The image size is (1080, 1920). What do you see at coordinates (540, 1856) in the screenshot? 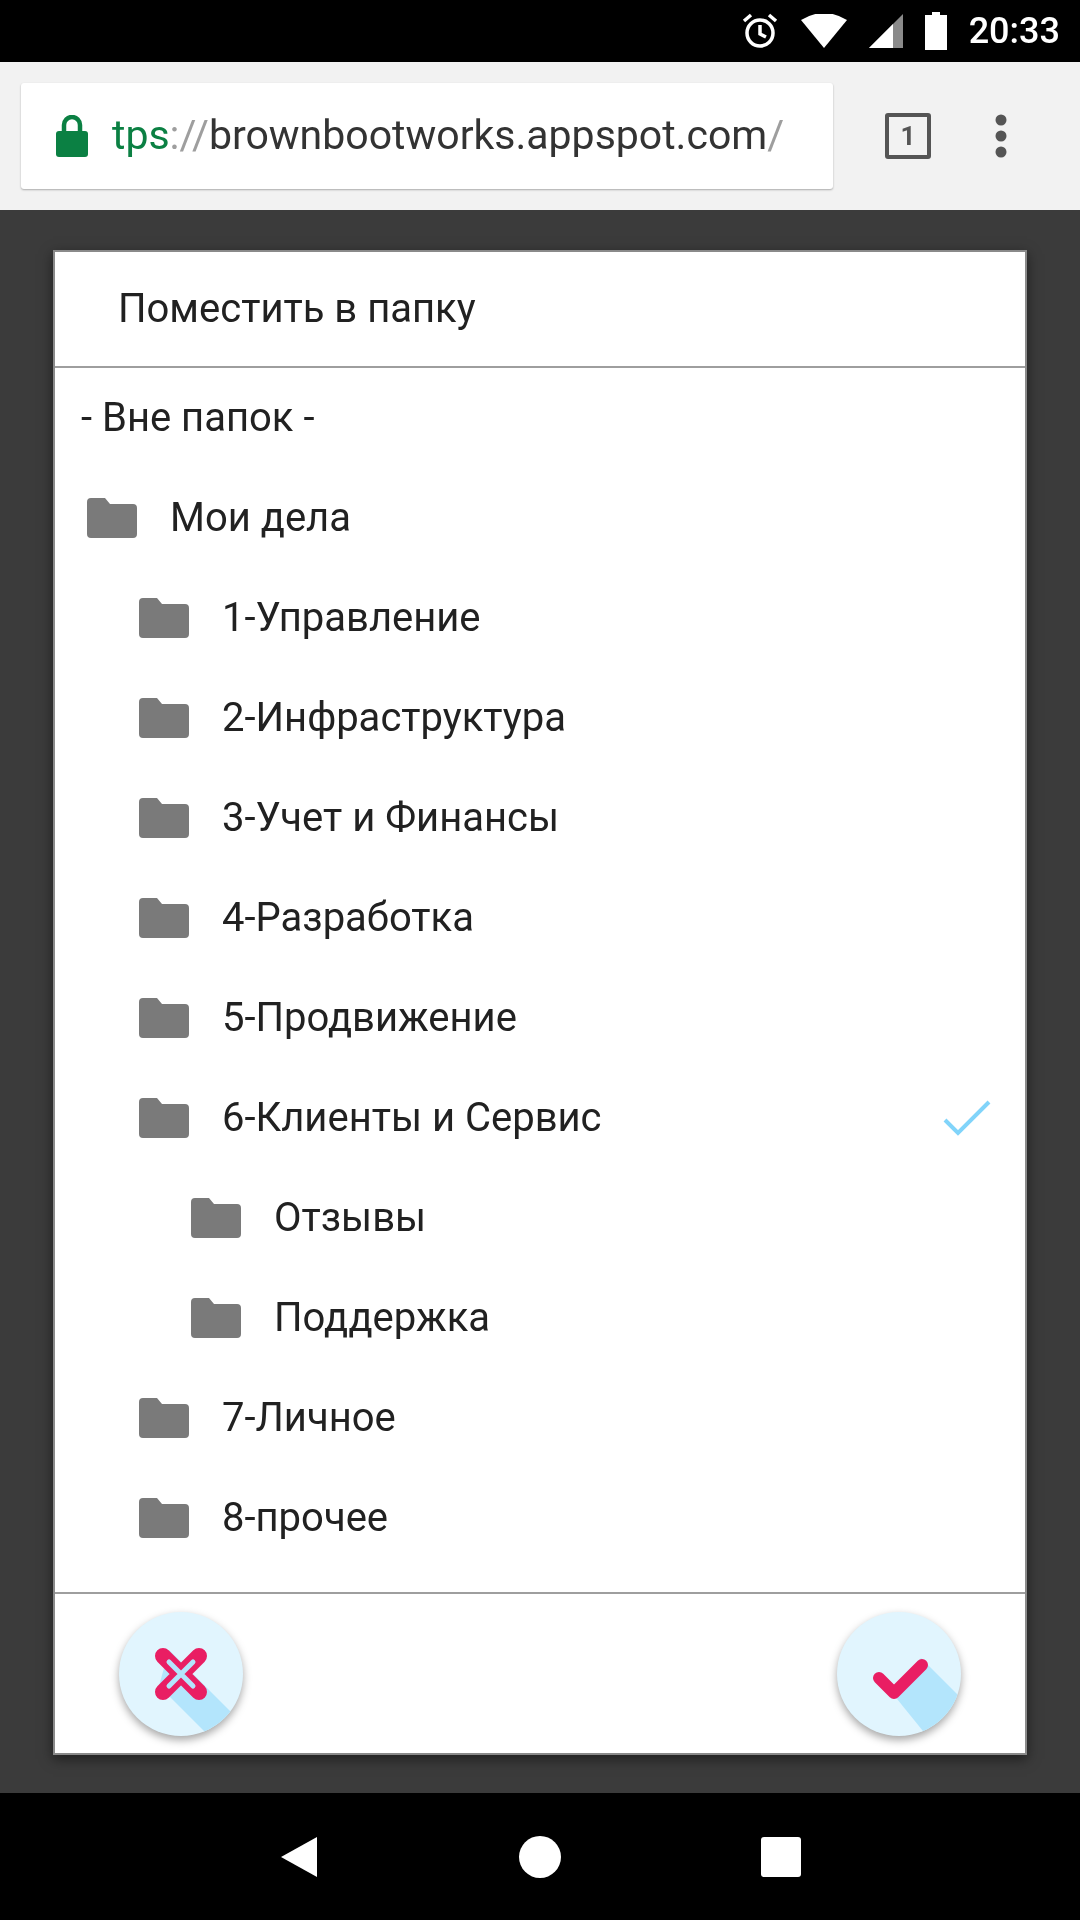
I see `home-icon` at bounding box center [540, 1856].